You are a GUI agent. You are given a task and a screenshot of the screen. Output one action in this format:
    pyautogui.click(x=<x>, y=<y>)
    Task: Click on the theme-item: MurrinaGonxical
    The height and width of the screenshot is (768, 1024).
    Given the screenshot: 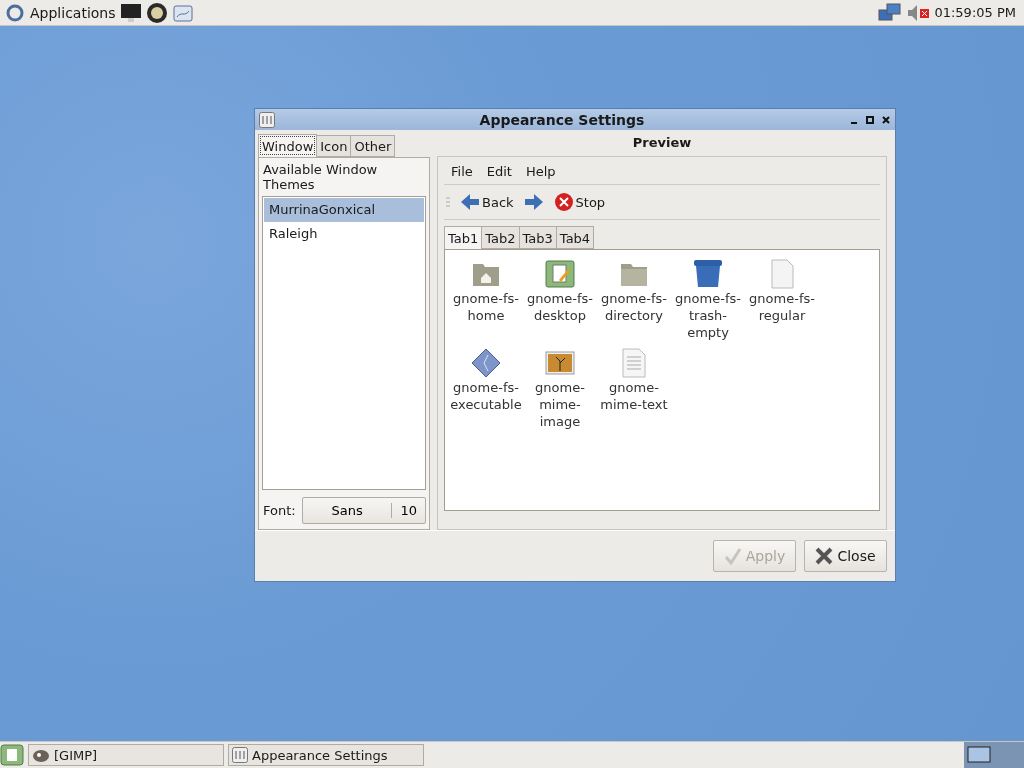 What is the action you would take?
    pyautogui.click(x=344, y=210)
    